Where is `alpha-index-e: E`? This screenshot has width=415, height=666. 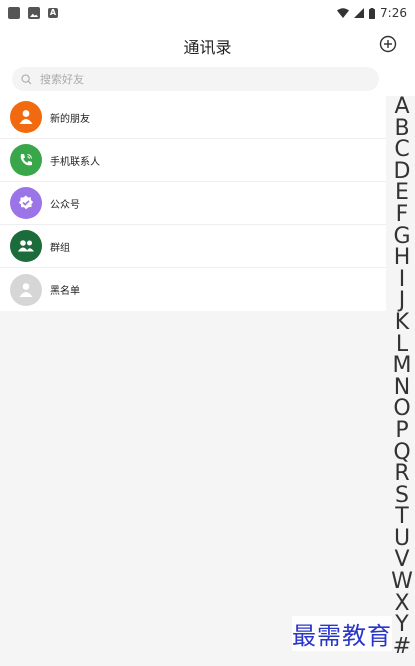 alpha-index-e: E is located at coordinates (402, 193).